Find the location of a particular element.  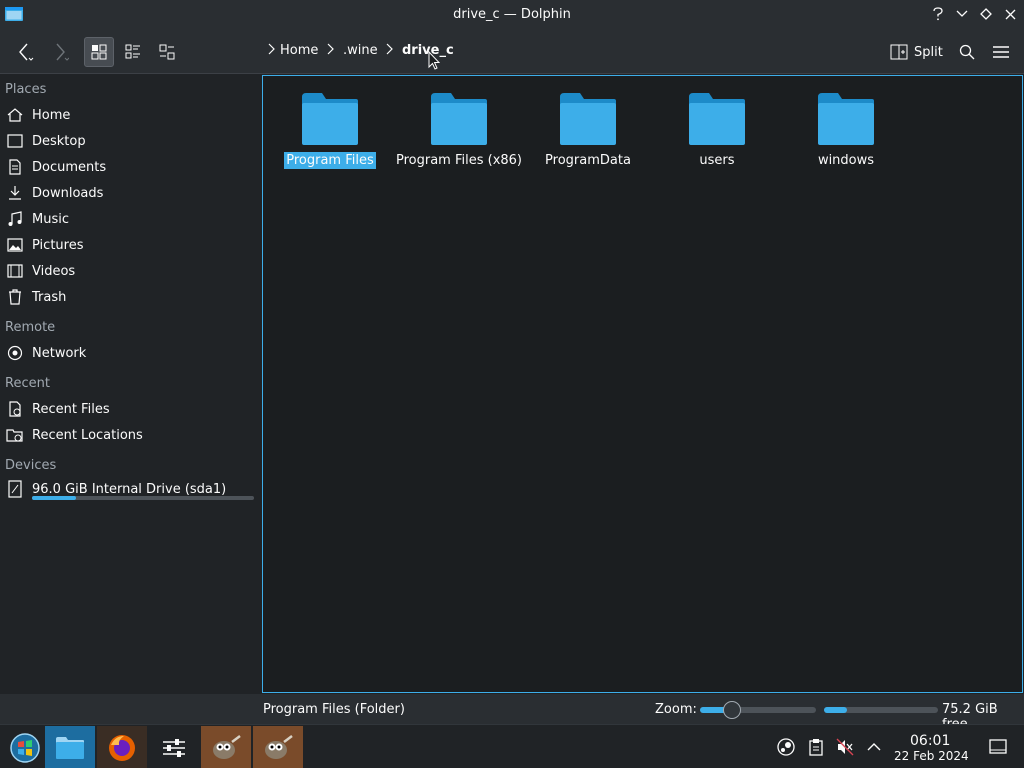

folder-item: windows is located at coordinates (846, 136).